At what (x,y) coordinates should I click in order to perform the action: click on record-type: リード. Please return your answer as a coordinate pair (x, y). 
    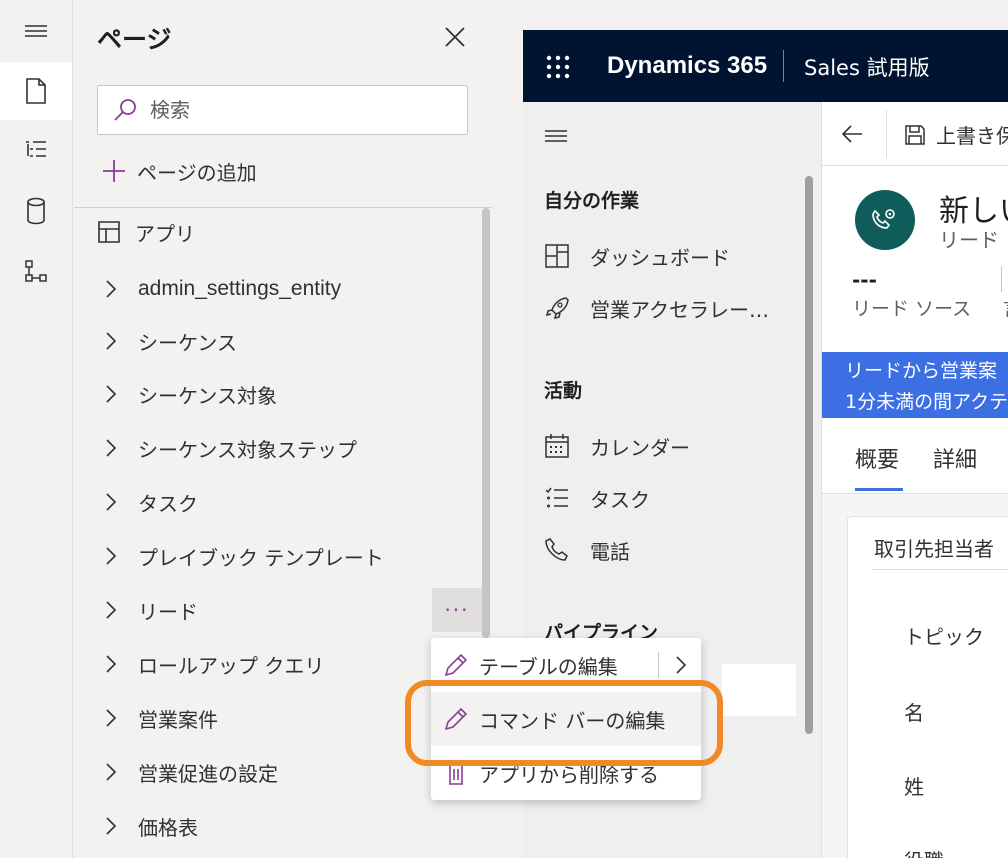
    Looking at the image, I should click on (969, 240).